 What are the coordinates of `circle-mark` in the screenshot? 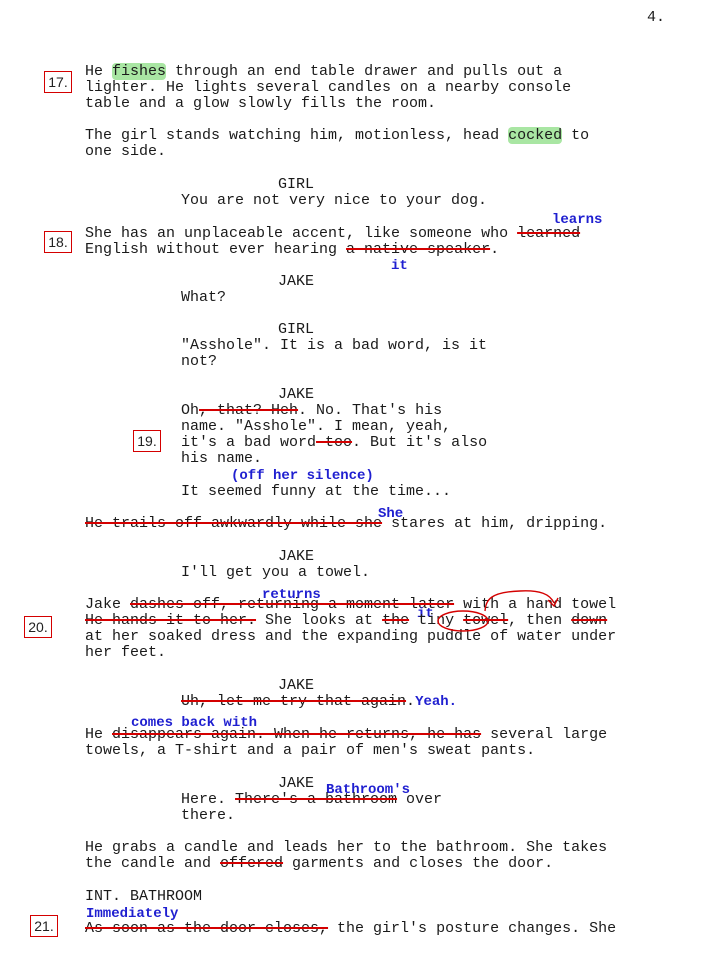 It's located at (463, 621).